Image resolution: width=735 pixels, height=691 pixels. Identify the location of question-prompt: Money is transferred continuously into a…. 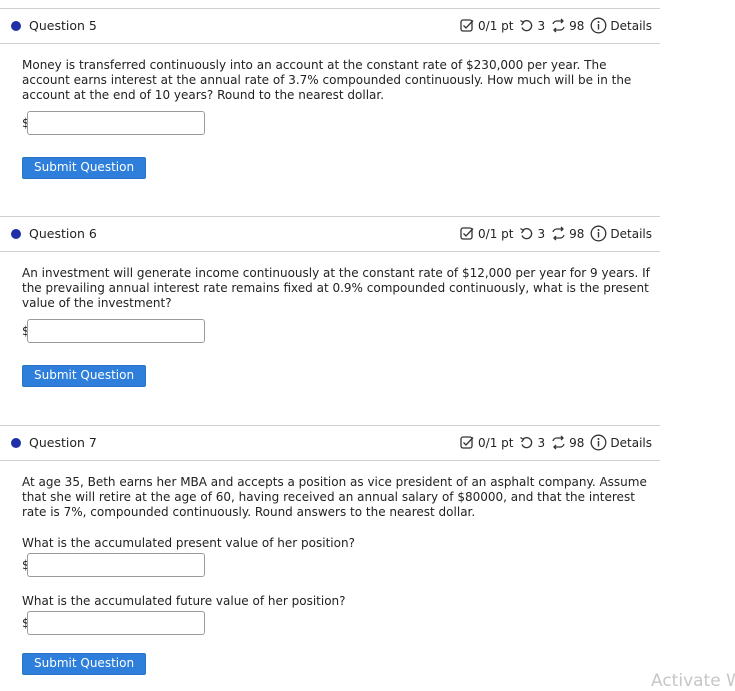
(327, 80).